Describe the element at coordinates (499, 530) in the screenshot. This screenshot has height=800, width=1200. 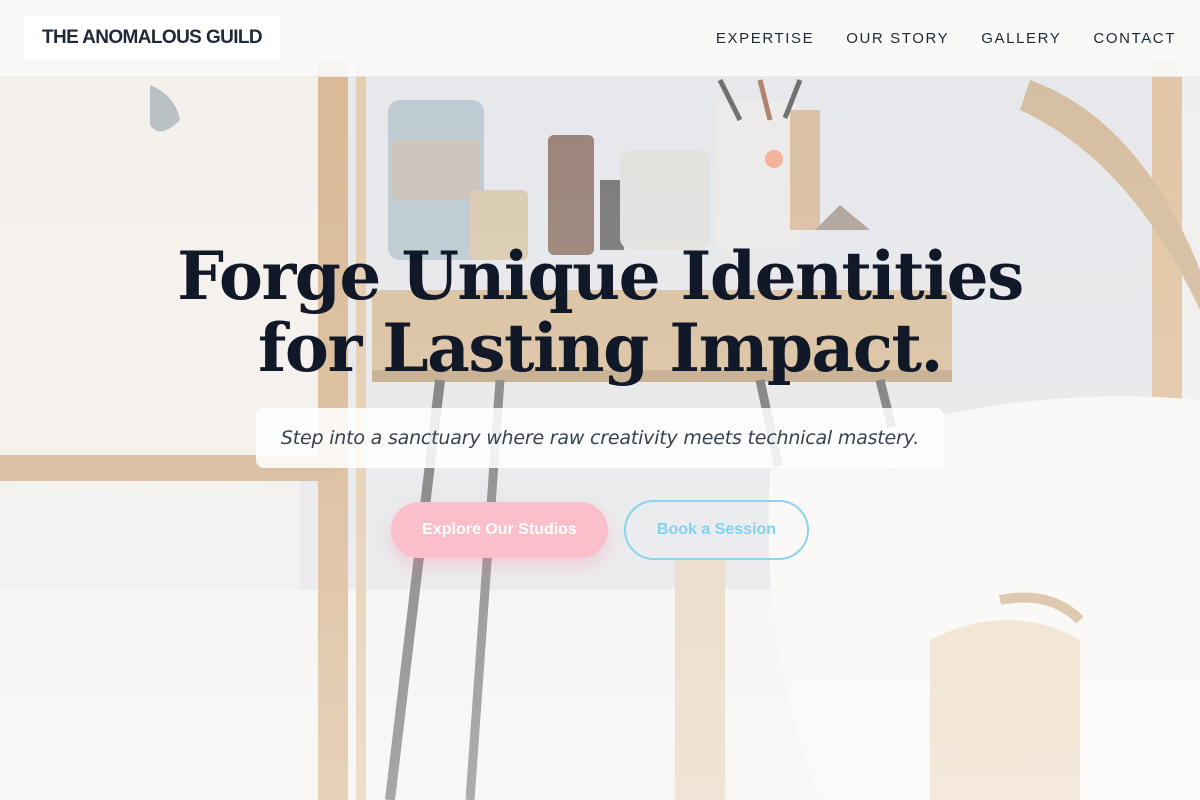
I see `explore-studios-button: Explore Our Studios` at that location.